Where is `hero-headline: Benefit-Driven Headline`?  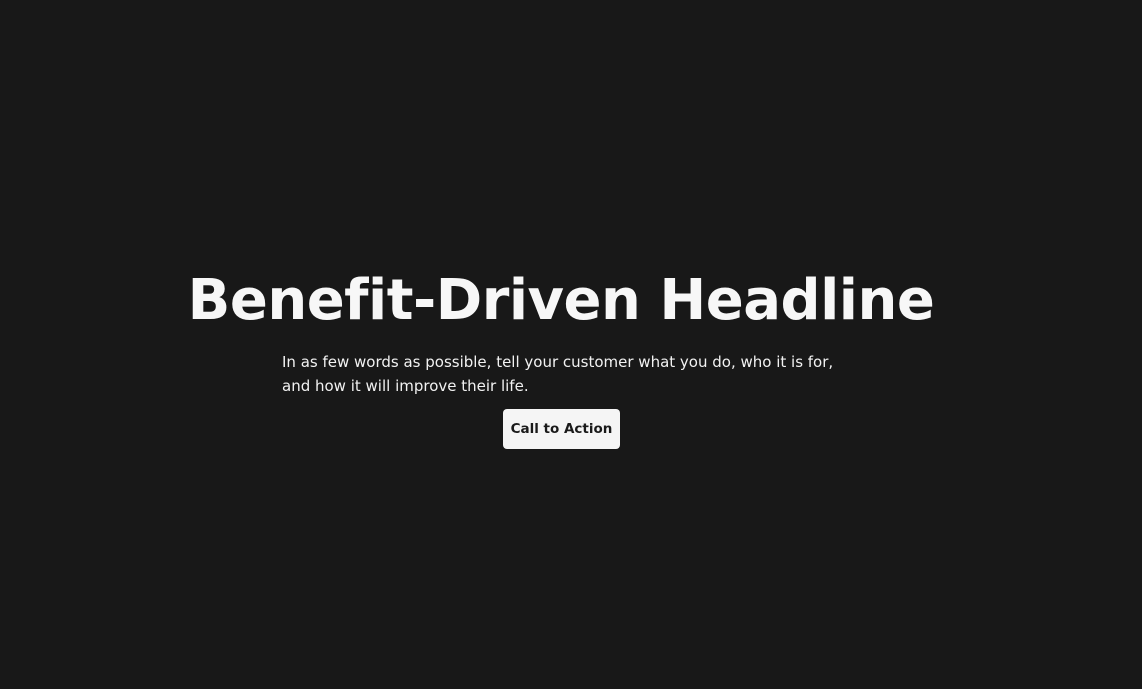
hero-headline: Benefit-Driven Headline is located at coordinates (561, 300).